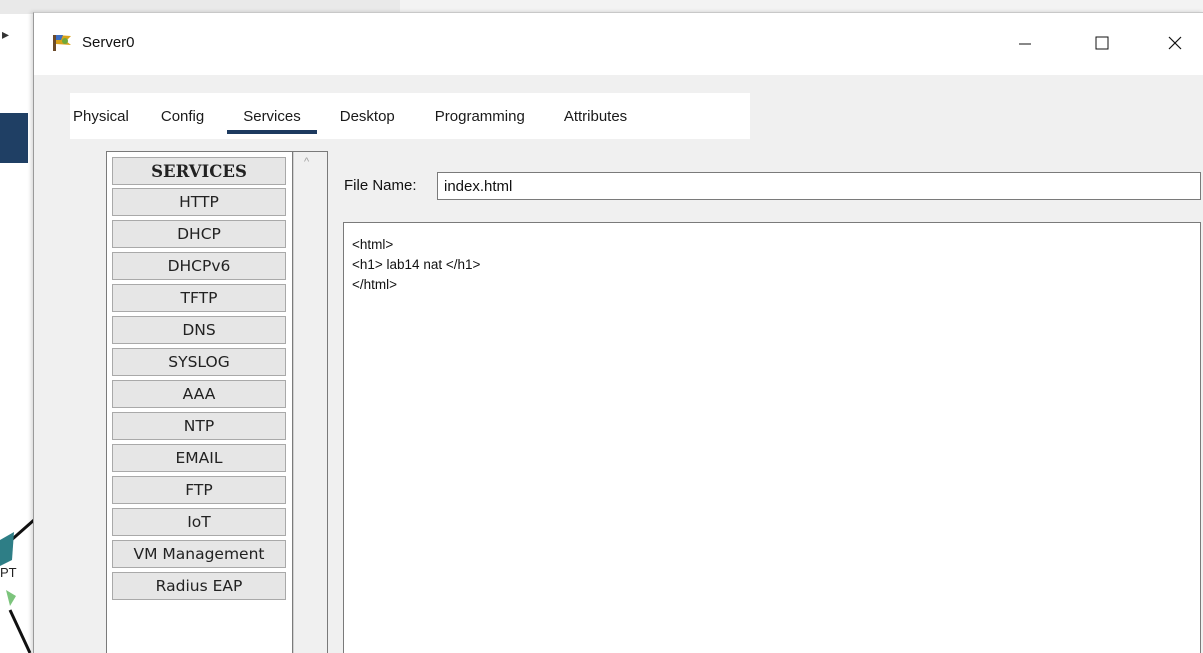  I want to click on maximize-button, so click(1102, 43).